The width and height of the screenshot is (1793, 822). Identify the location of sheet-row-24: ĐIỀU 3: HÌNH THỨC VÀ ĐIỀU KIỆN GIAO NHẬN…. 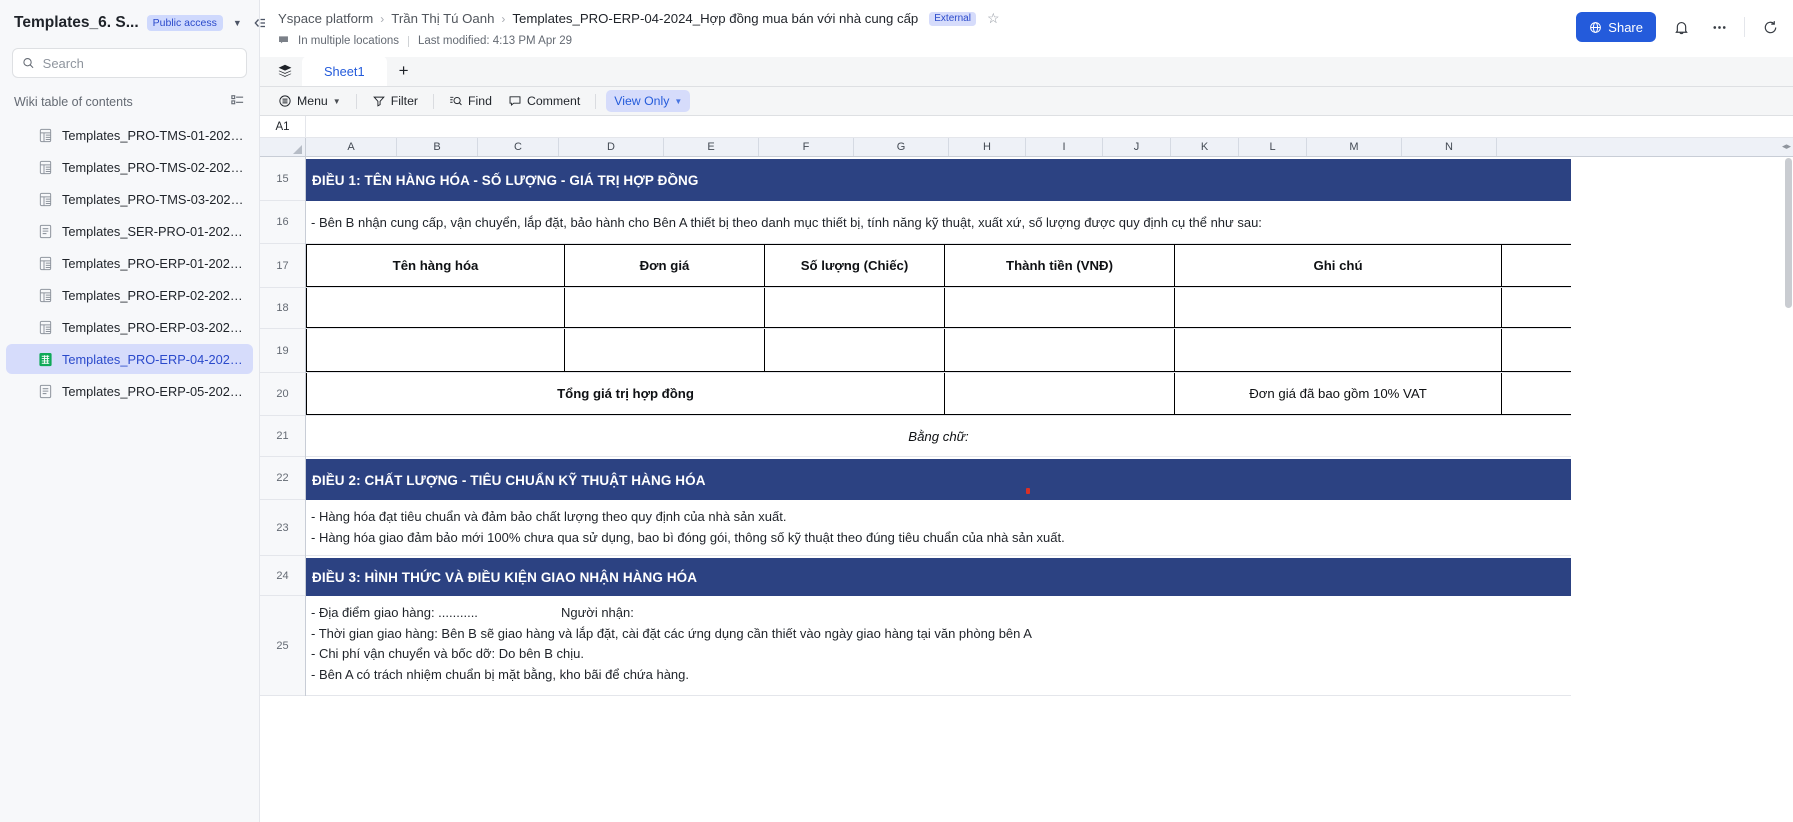
(938, 576).